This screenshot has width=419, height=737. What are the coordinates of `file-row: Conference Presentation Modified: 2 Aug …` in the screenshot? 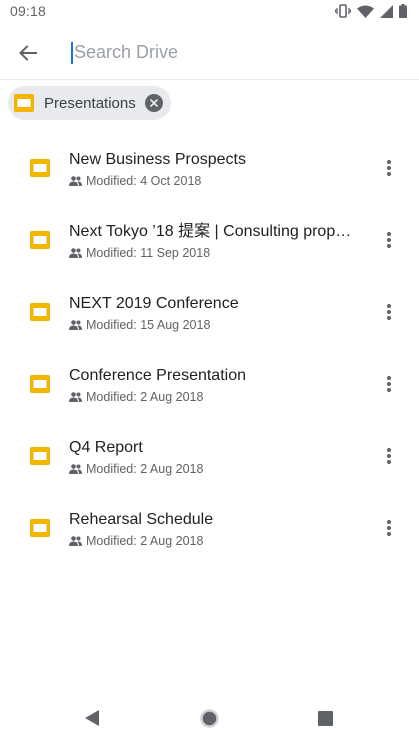 It's located at (209, 384).